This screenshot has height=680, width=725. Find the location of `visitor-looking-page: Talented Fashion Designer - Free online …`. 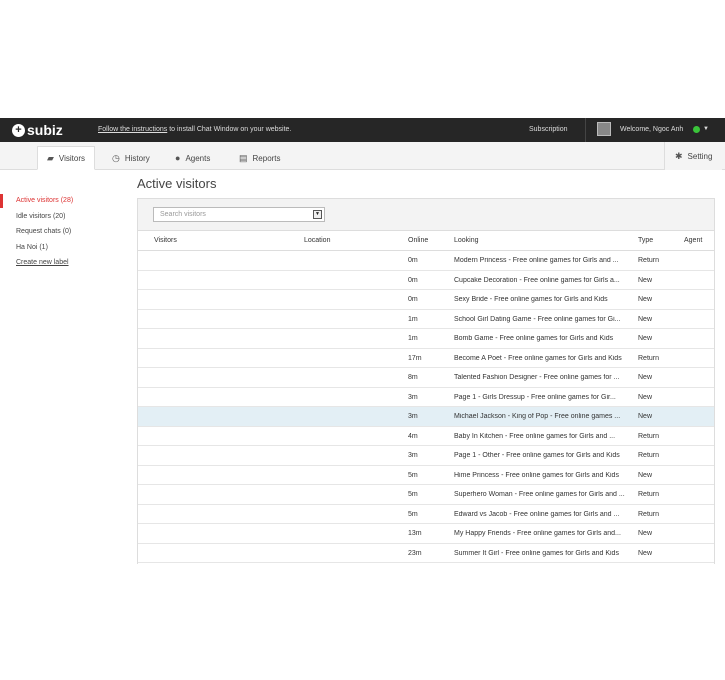

visitor-looking-page: Talented Fashion Designer - Free online … is located at coordinates (537, 377).